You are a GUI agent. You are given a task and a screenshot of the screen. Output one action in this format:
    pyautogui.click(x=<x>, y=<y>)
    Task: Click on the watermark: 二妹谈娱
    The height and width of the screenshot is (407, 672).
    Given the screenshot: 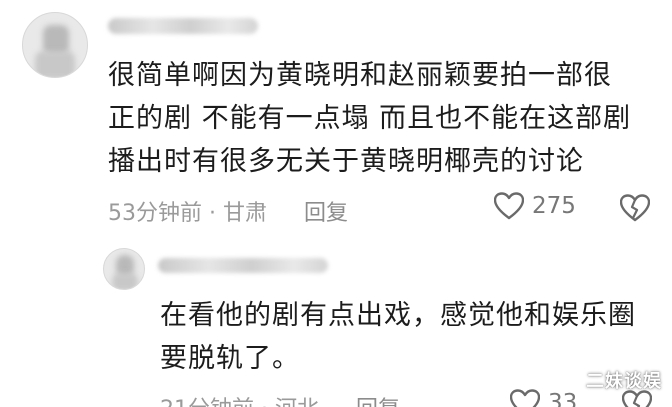 What is the action you would take?
    pyautogui.click(x=624, y=381)
    